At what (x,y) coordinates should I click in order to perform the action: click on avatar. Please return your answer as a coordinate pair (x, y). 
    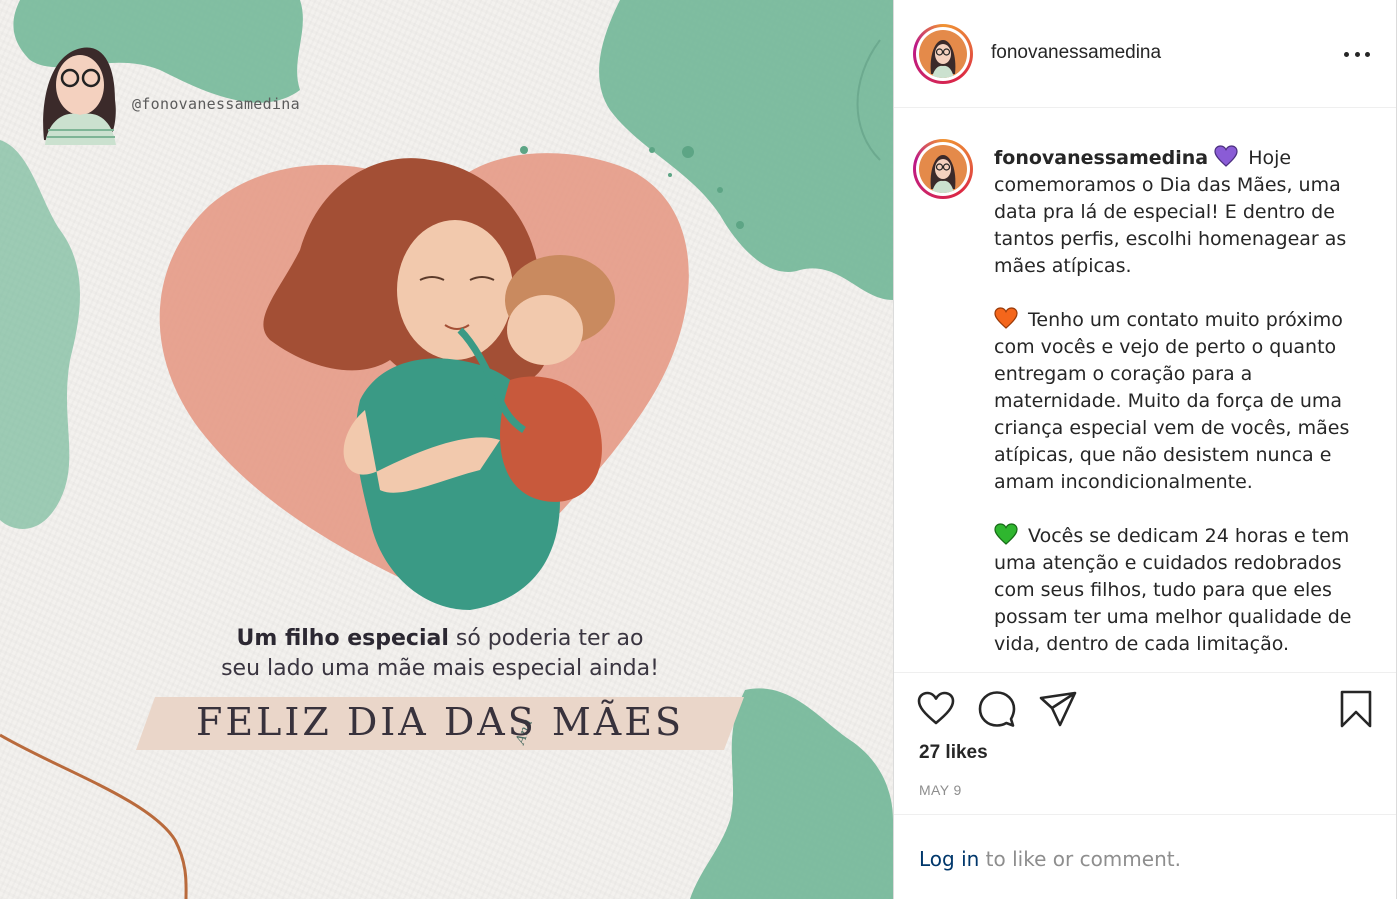
    Looking at the image, I should click on (943, 54).